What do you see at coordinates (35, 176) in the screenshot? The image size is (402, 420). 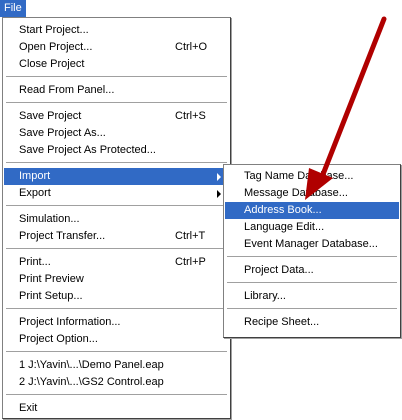 I see `menu-item-label: Import` at bounding box center [35, 176].